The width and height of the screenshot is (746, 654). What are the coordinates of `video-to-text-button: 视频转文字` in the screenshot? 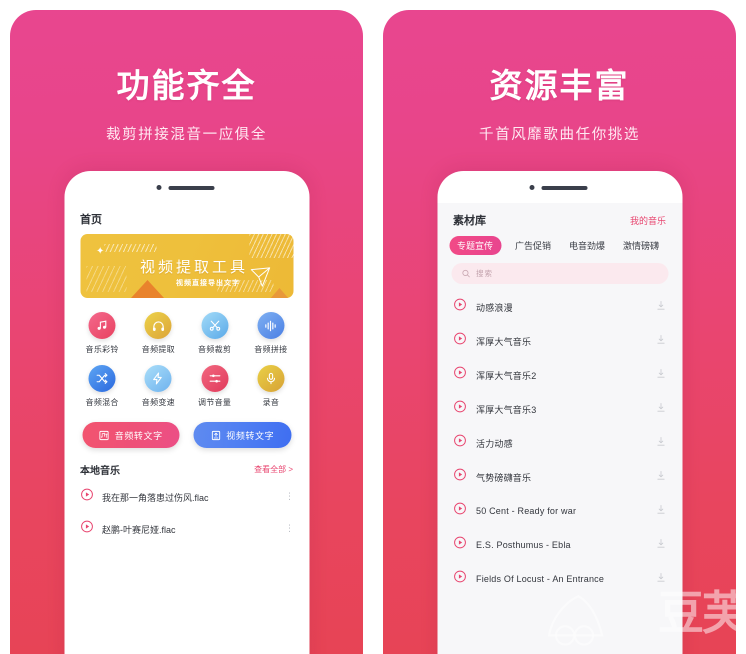 It's located at (242, 435).